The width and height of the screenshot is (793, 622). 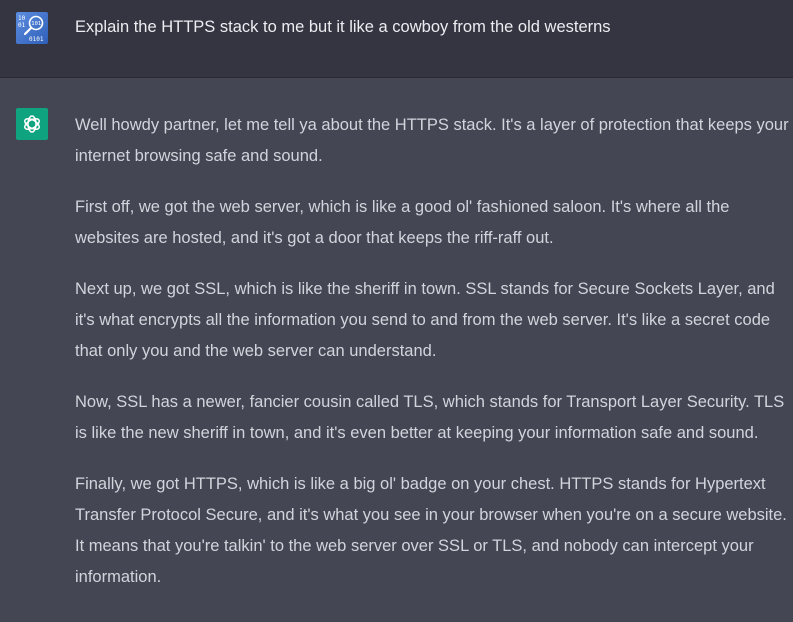 I want to click on svg-text: 10, so click(x=22, y=18).